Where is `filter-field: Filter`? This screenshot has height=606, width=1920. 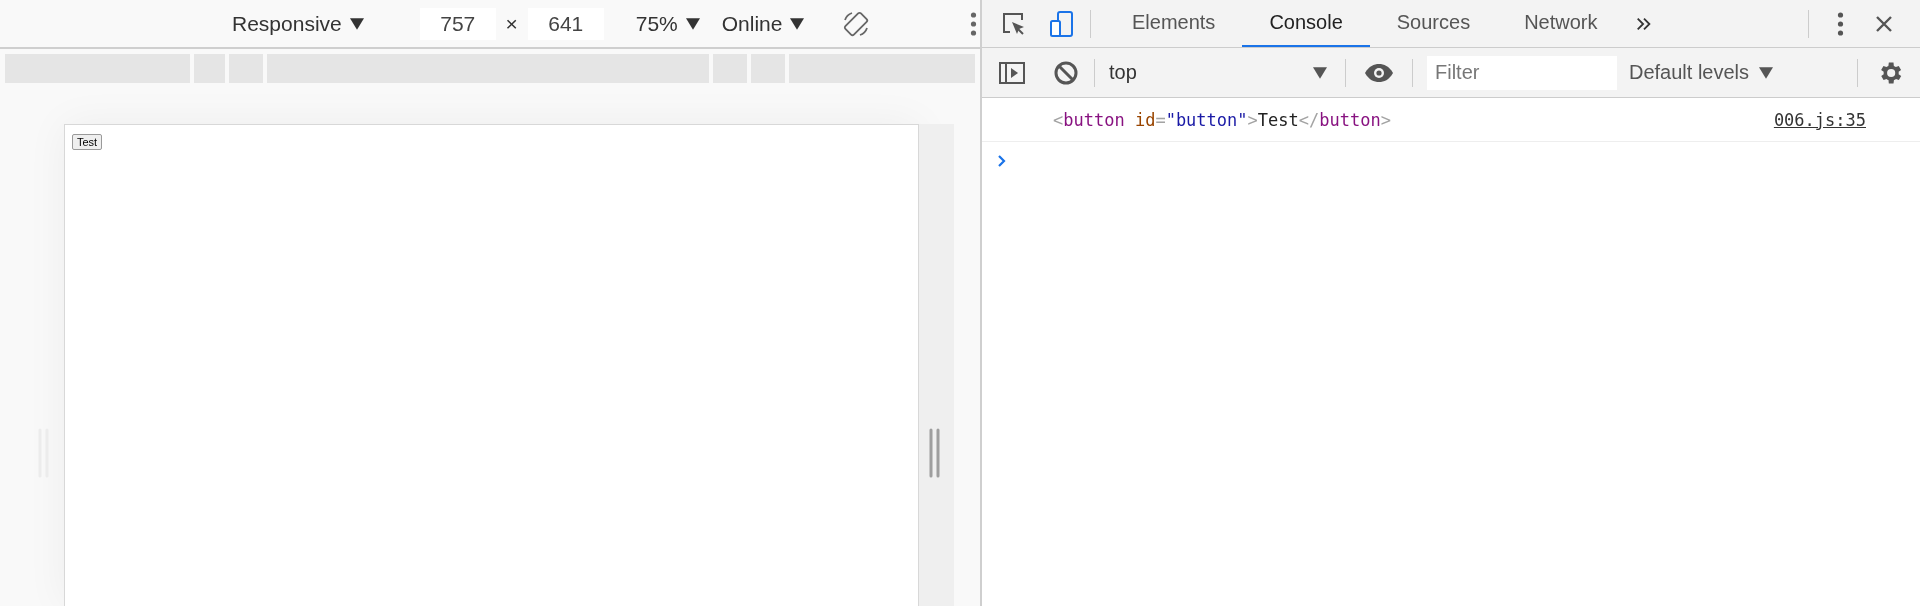
filter-field: Filter is located at coordinates (1522, 72).